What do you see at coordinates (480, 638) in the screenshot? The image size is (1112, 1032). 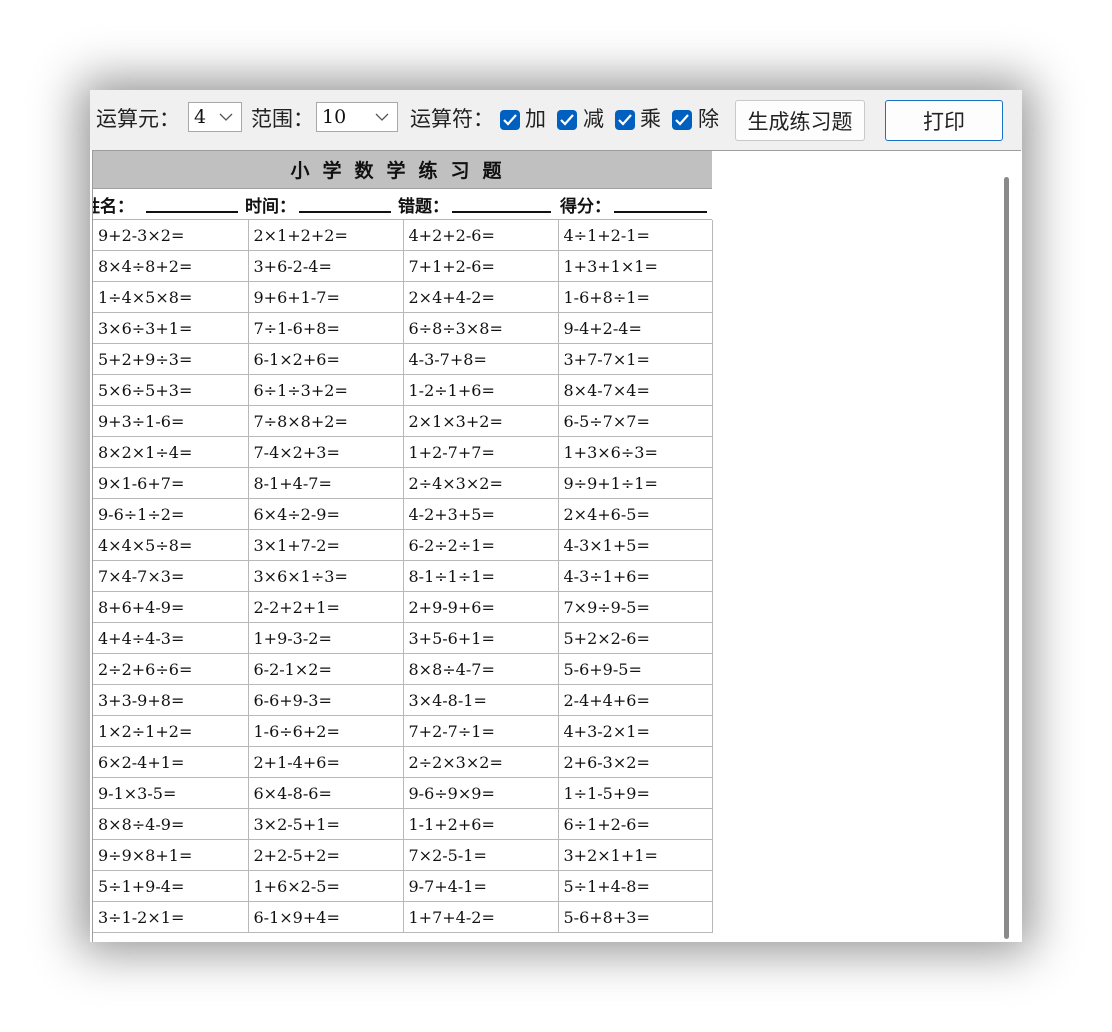 I see `problem-cell: 3+5-6+1=` at bounding box center [480, 638].